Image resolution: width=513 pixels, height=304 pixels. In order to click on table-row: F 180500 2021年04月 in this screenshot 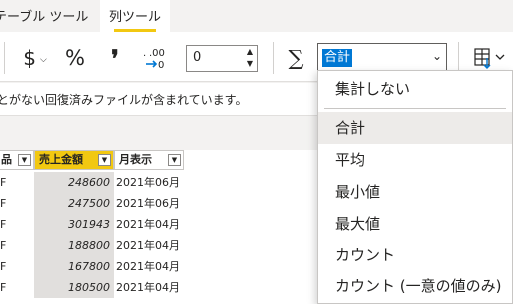, I will do `click(160, 287)`.